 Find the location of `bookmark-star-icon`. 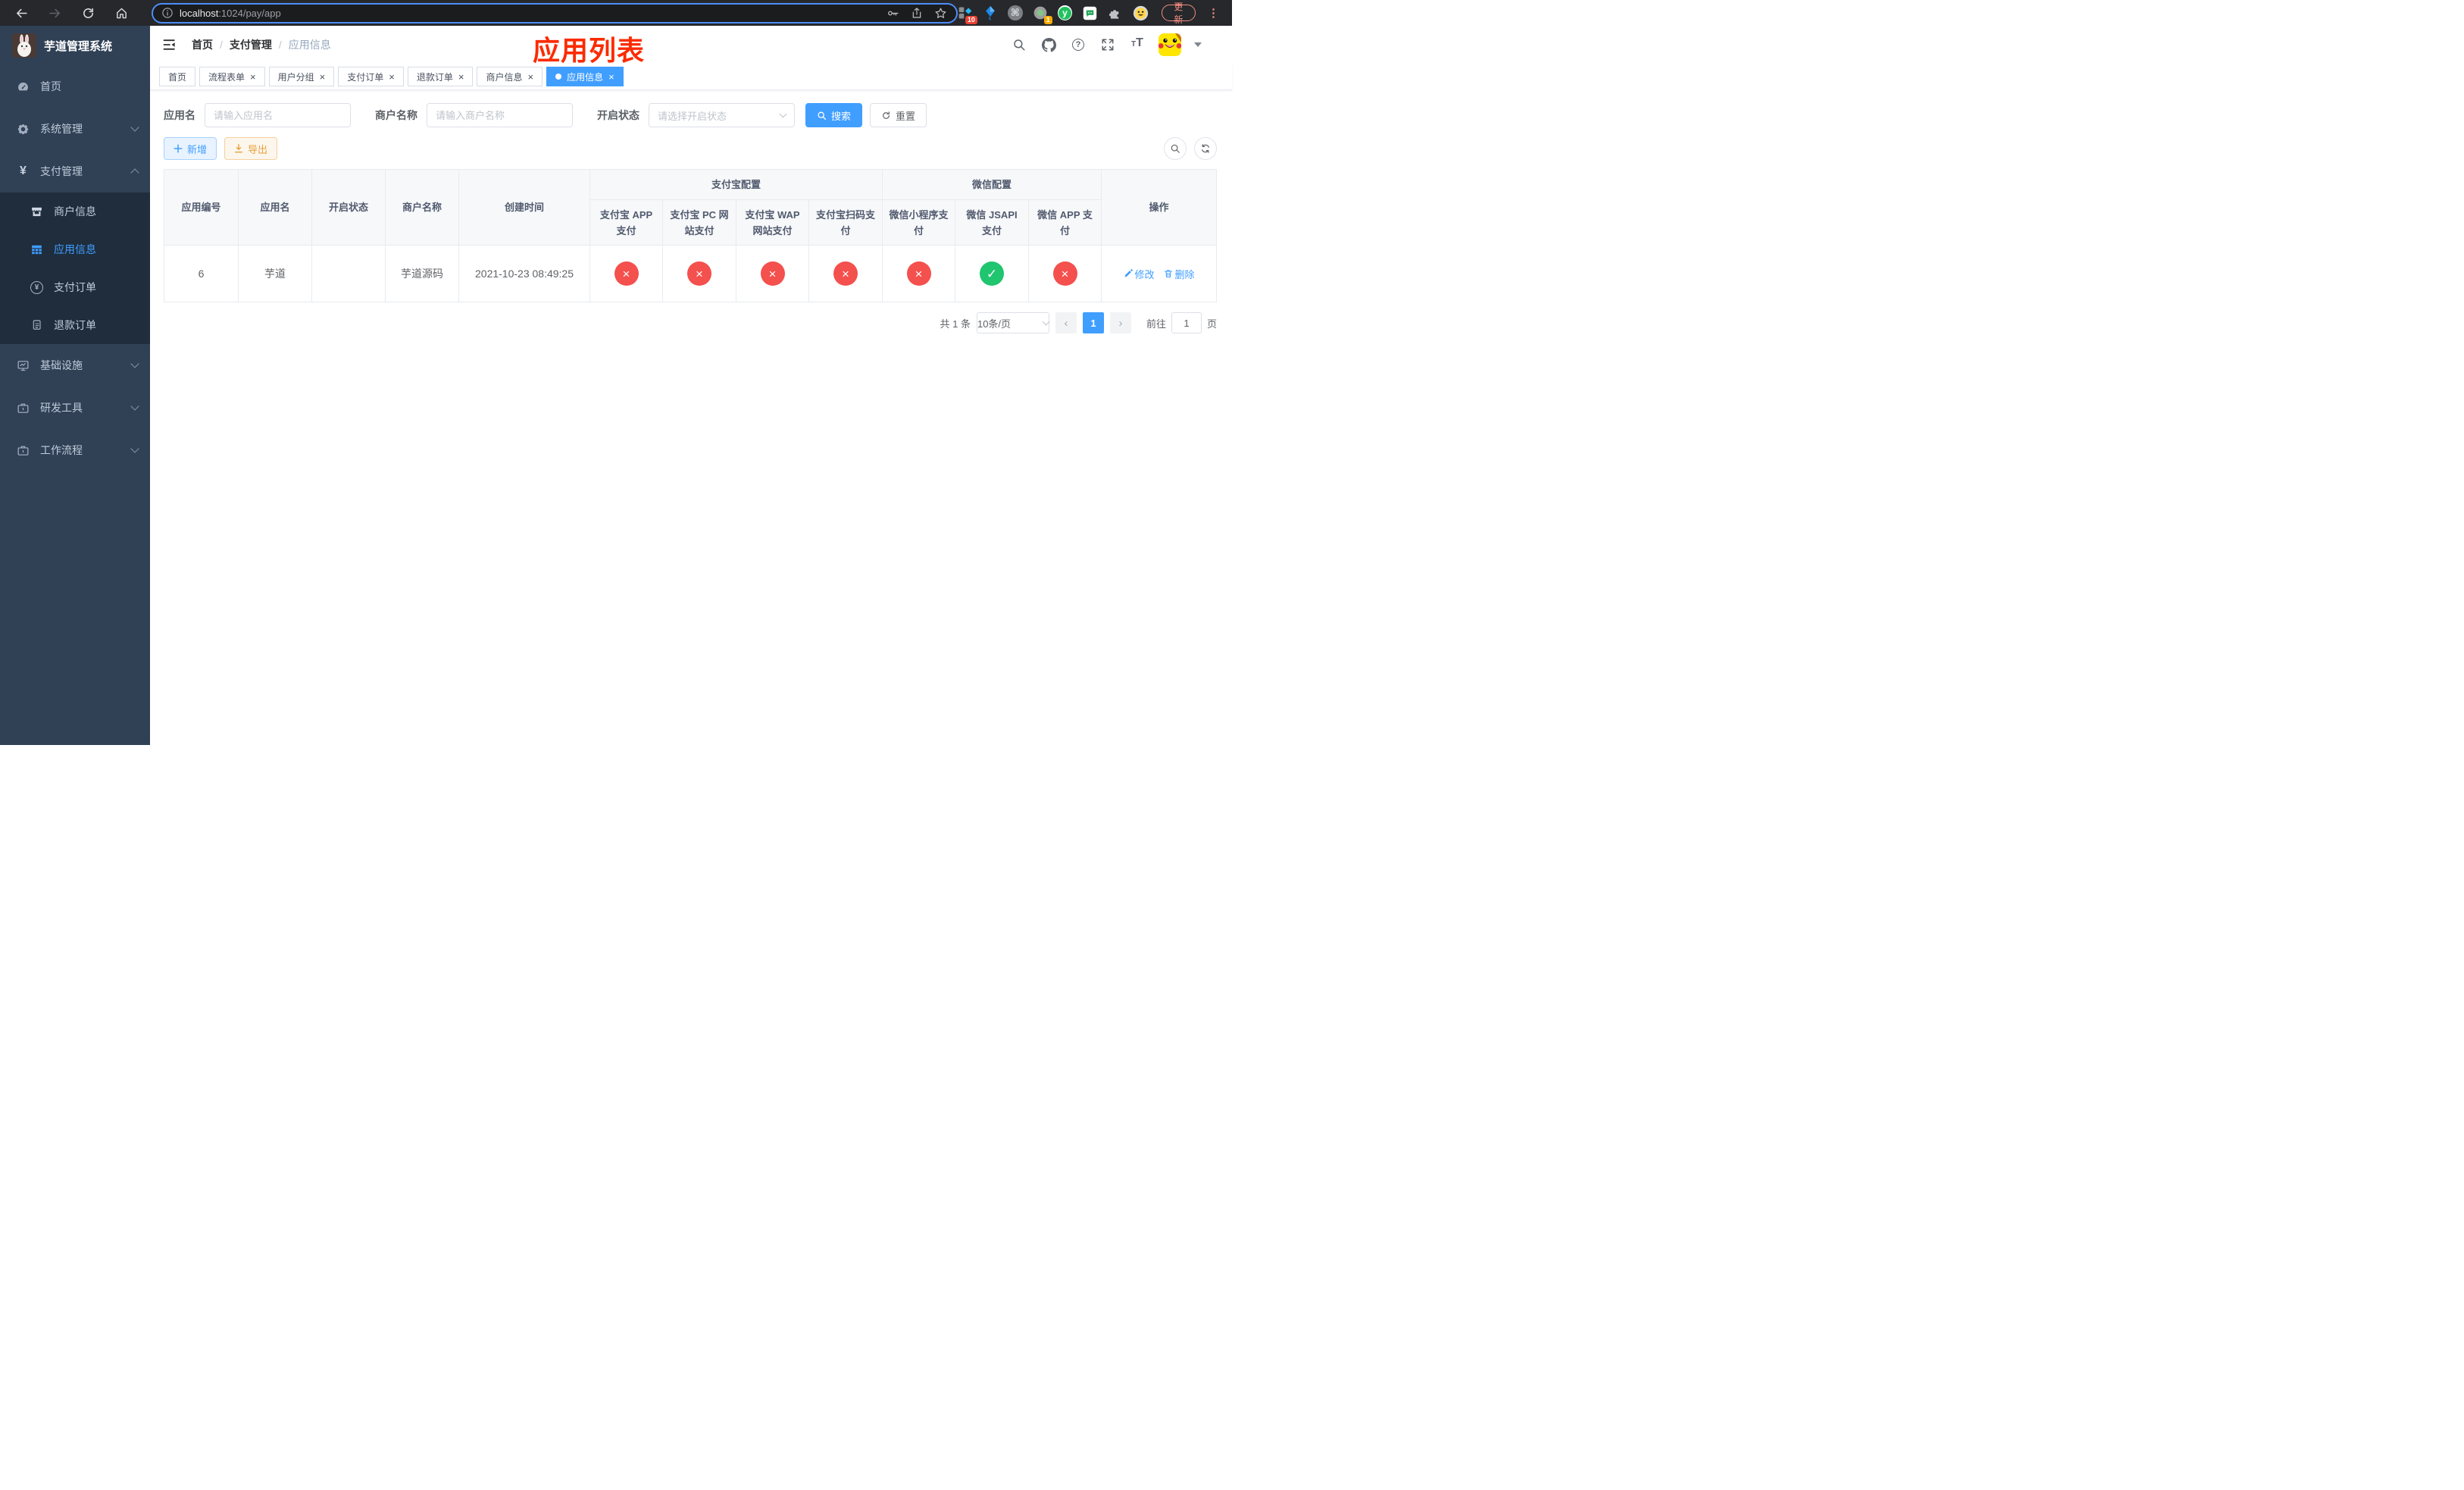

bookmark-star-icon is located at coordinates (940, 14).